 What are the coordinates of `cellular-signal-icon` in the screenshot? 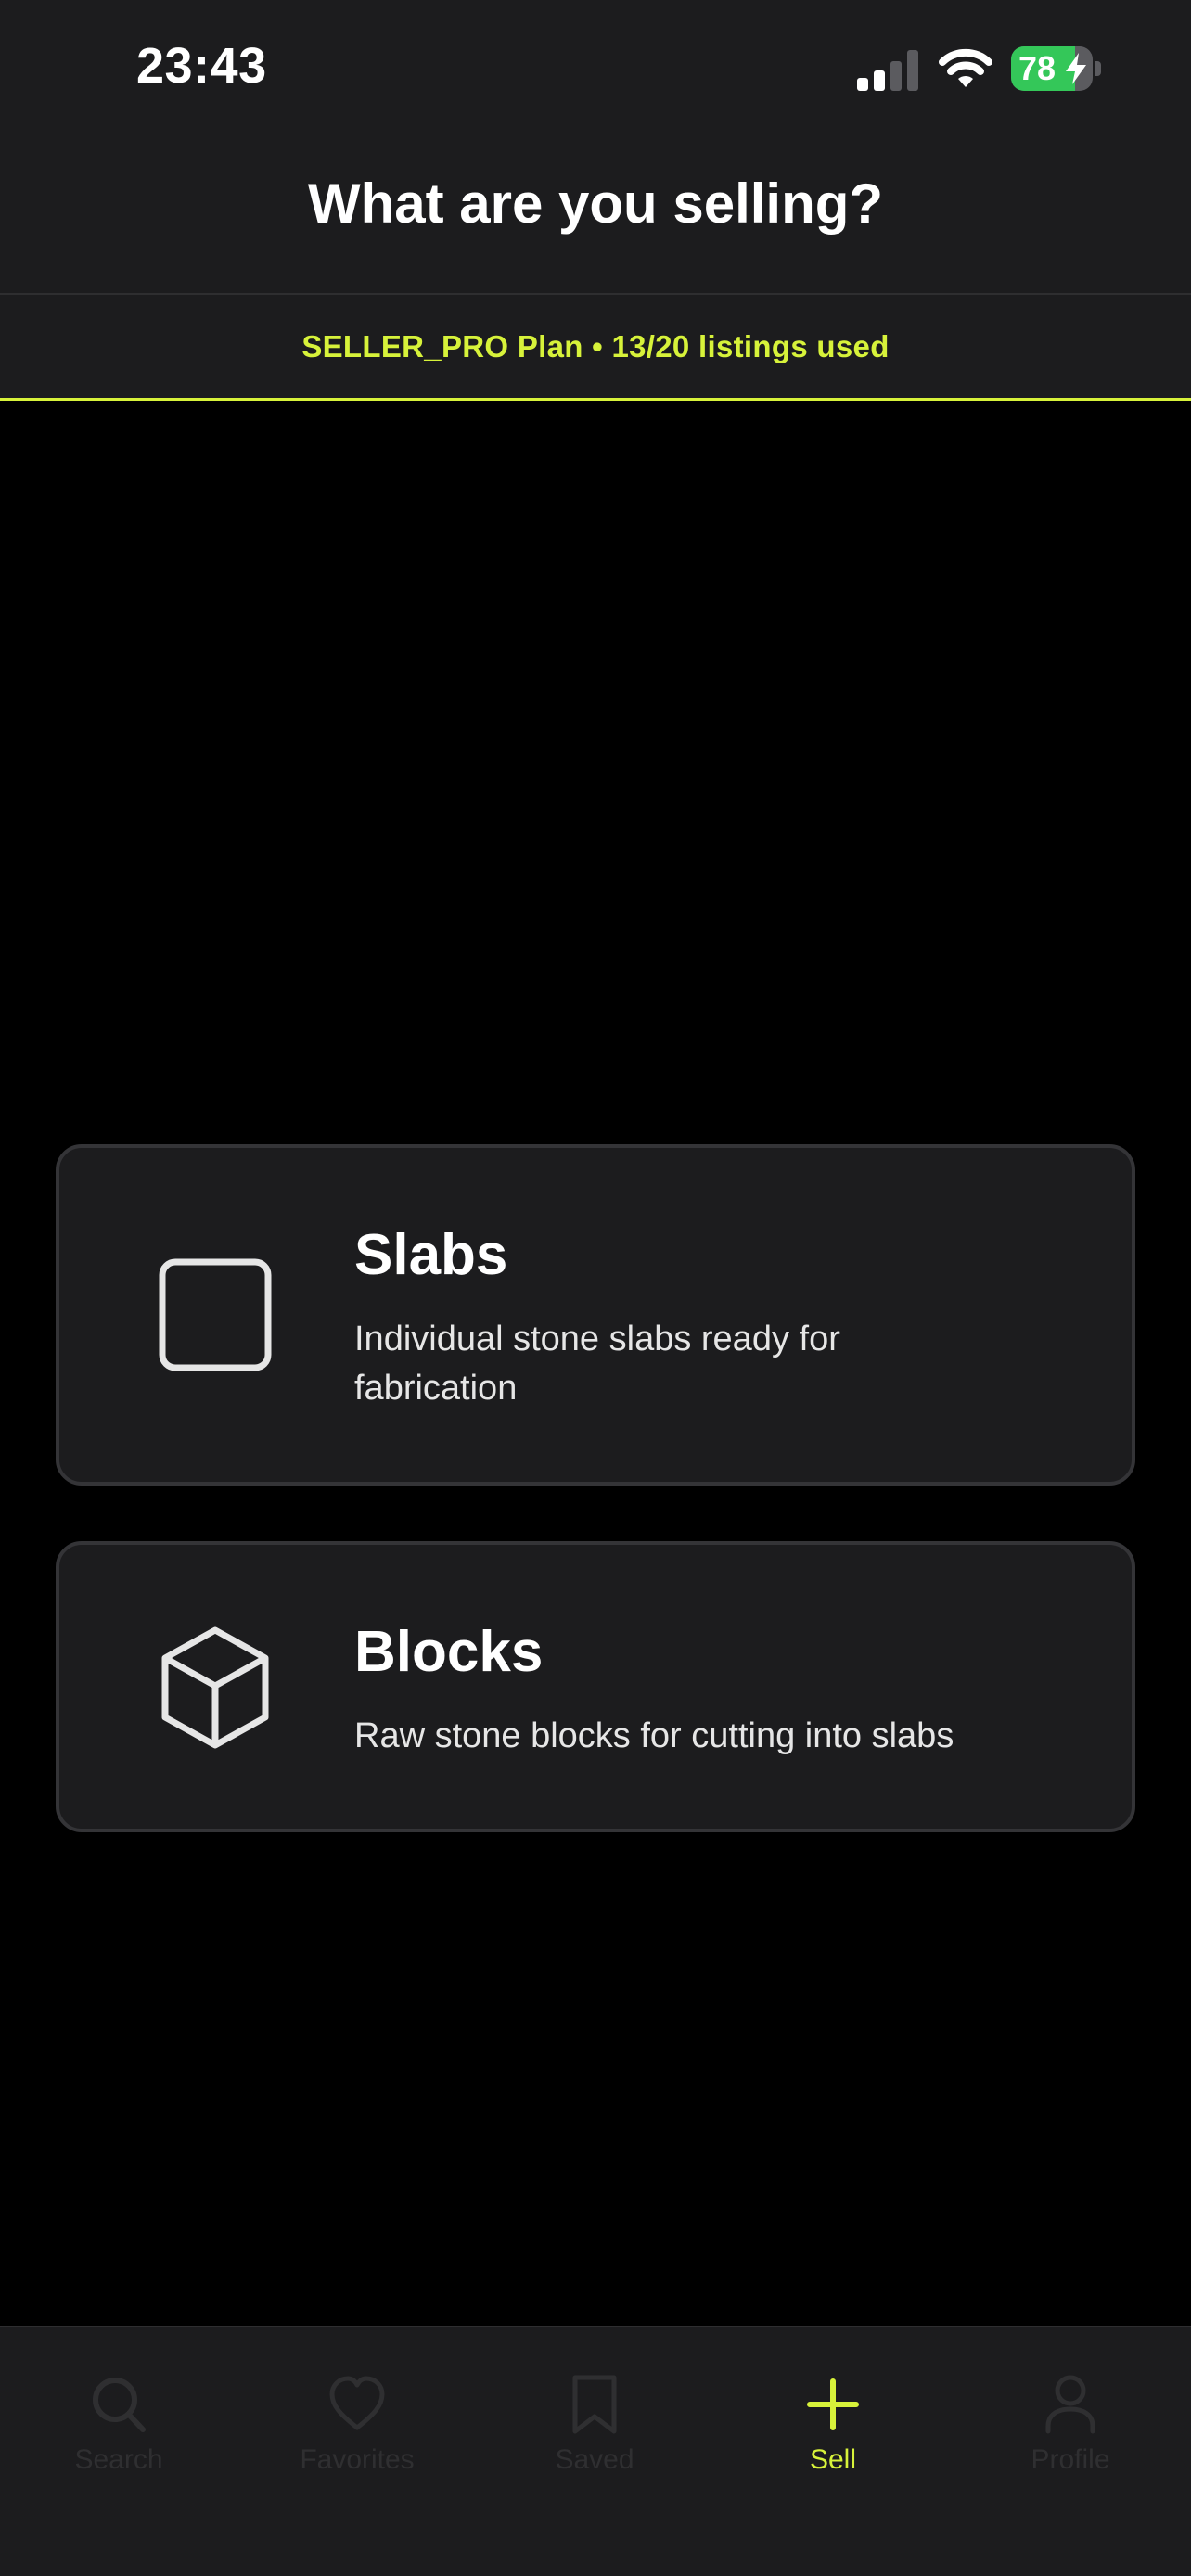 It's located at (887, 71).